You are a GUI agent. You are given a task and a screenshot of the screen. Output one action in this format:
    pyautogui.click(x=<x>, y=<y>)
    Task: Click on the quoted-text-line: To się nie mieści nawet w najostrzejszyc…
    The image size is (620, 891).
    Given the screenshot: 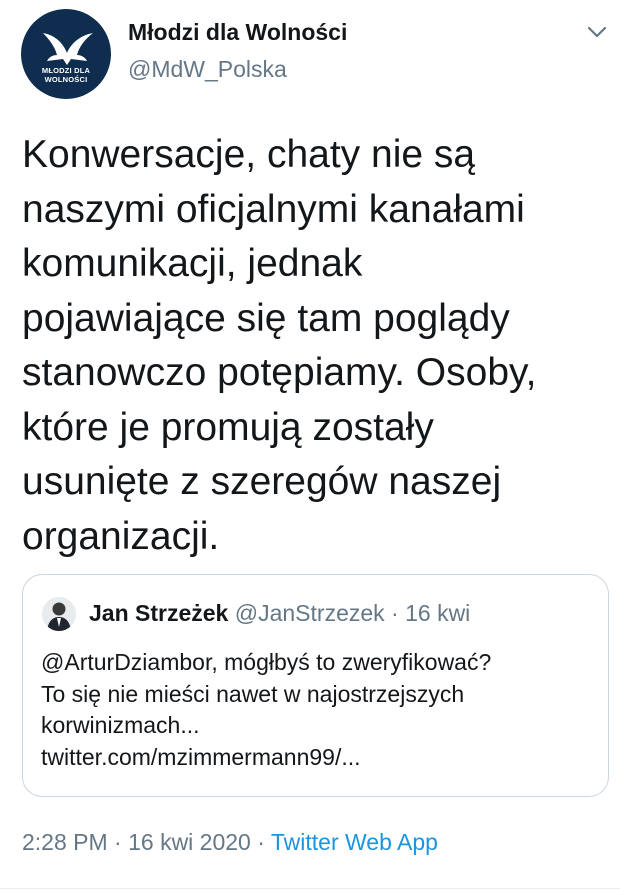 What is the action you would take?
    pyautogui.click(x=253, y=693)
    